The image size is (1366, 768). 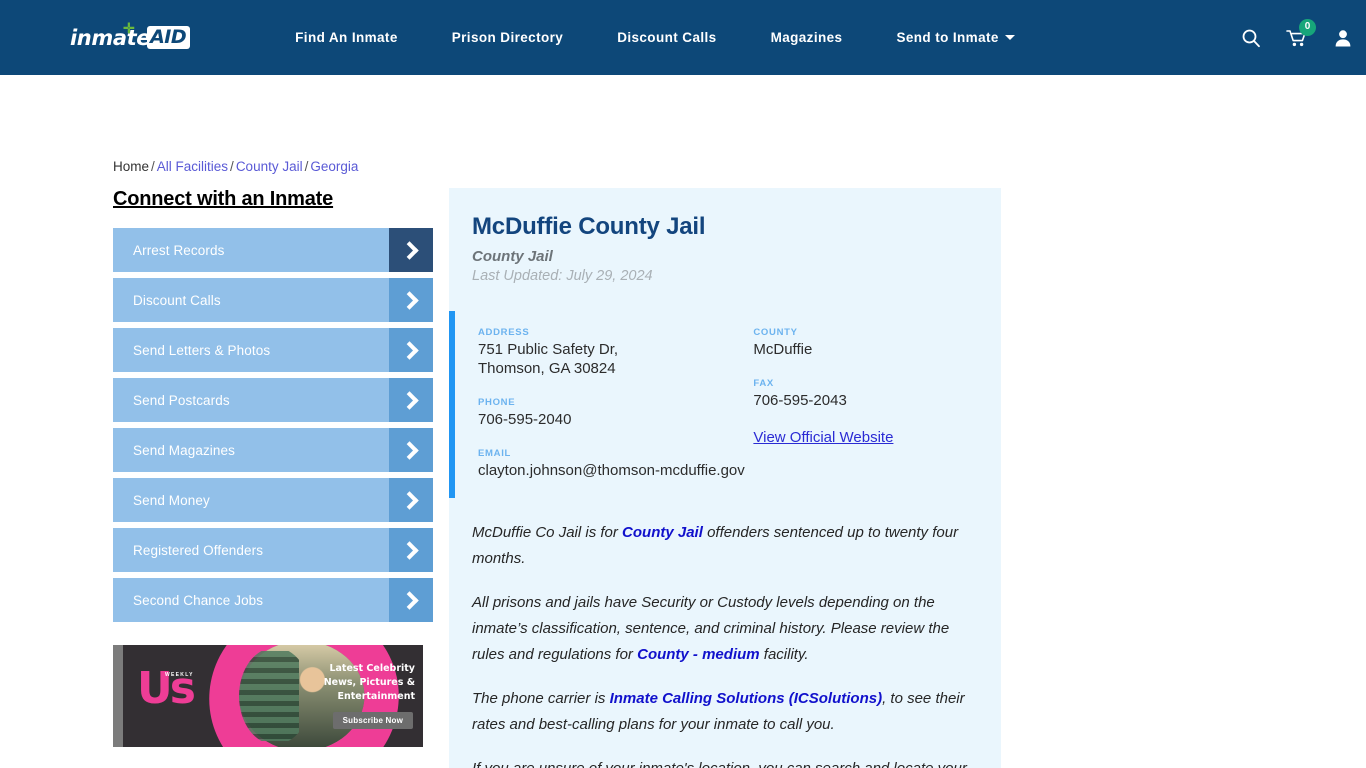 What do you see at coordinates (775, 332) in the screenshot?
I see `county-label: COUNTY` at bounding box center [775, 332].